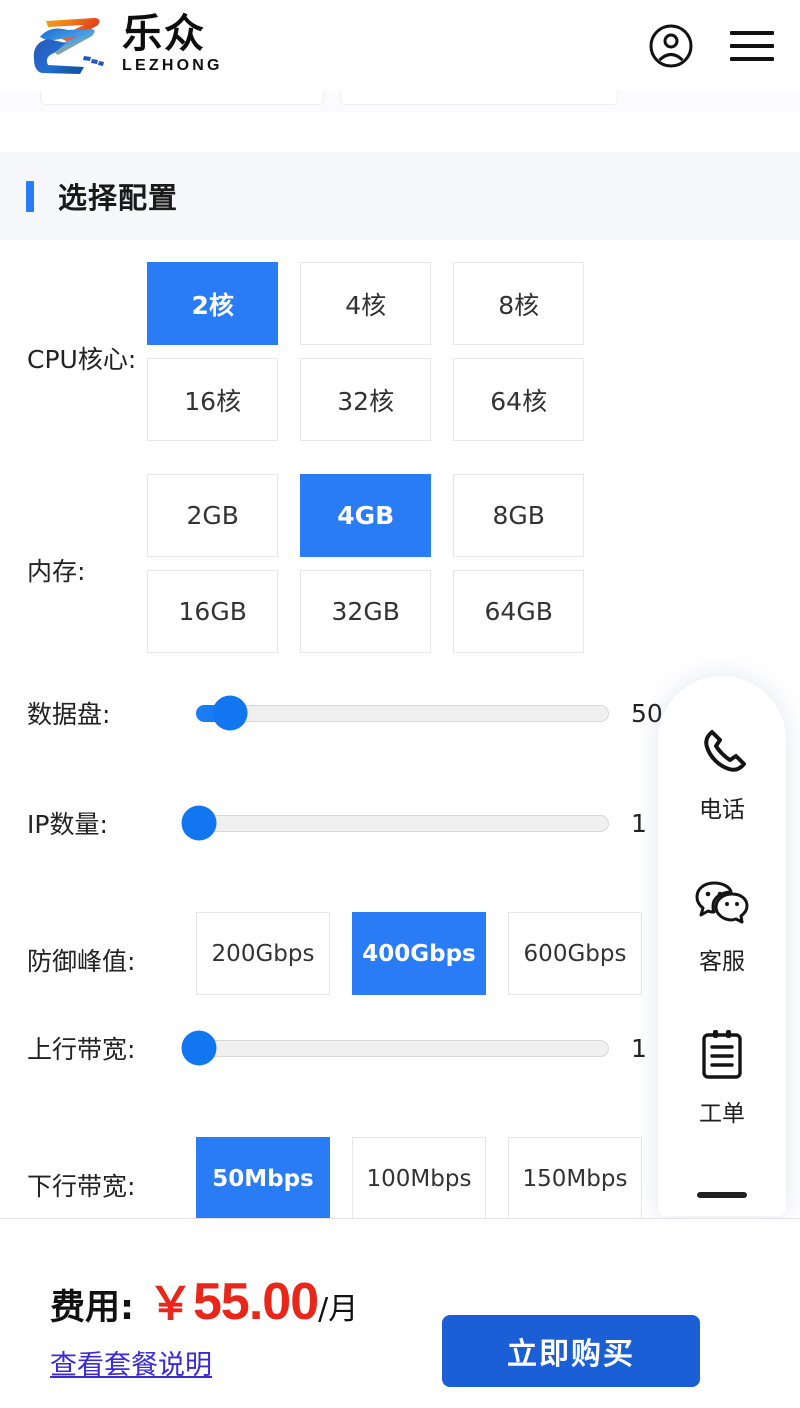 The width and height of the screenshot is (800, 1408). I want to click on lezhong-logo-icon, so click(68, 45).